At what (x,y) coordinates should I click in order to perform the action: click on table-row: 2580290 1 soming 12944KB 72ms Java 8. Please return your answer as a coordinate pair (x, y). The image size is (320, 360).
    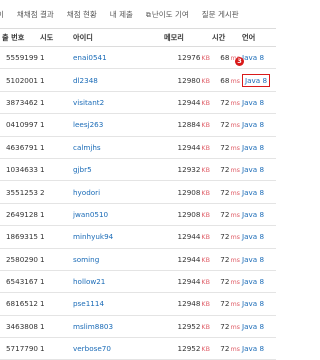
    Looking at the image, I should click on (138, 259).